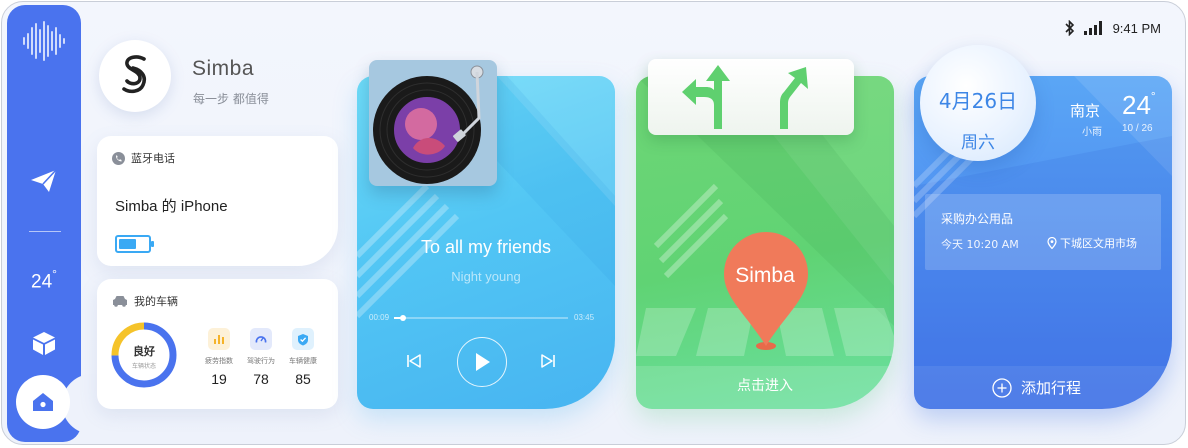 This screenshot has width=1188, height=448. What do you see at coordinates (1136, 28) in the screenshot?
I see `status-time: 9:41 PM` at bounding box center [1136, 28].